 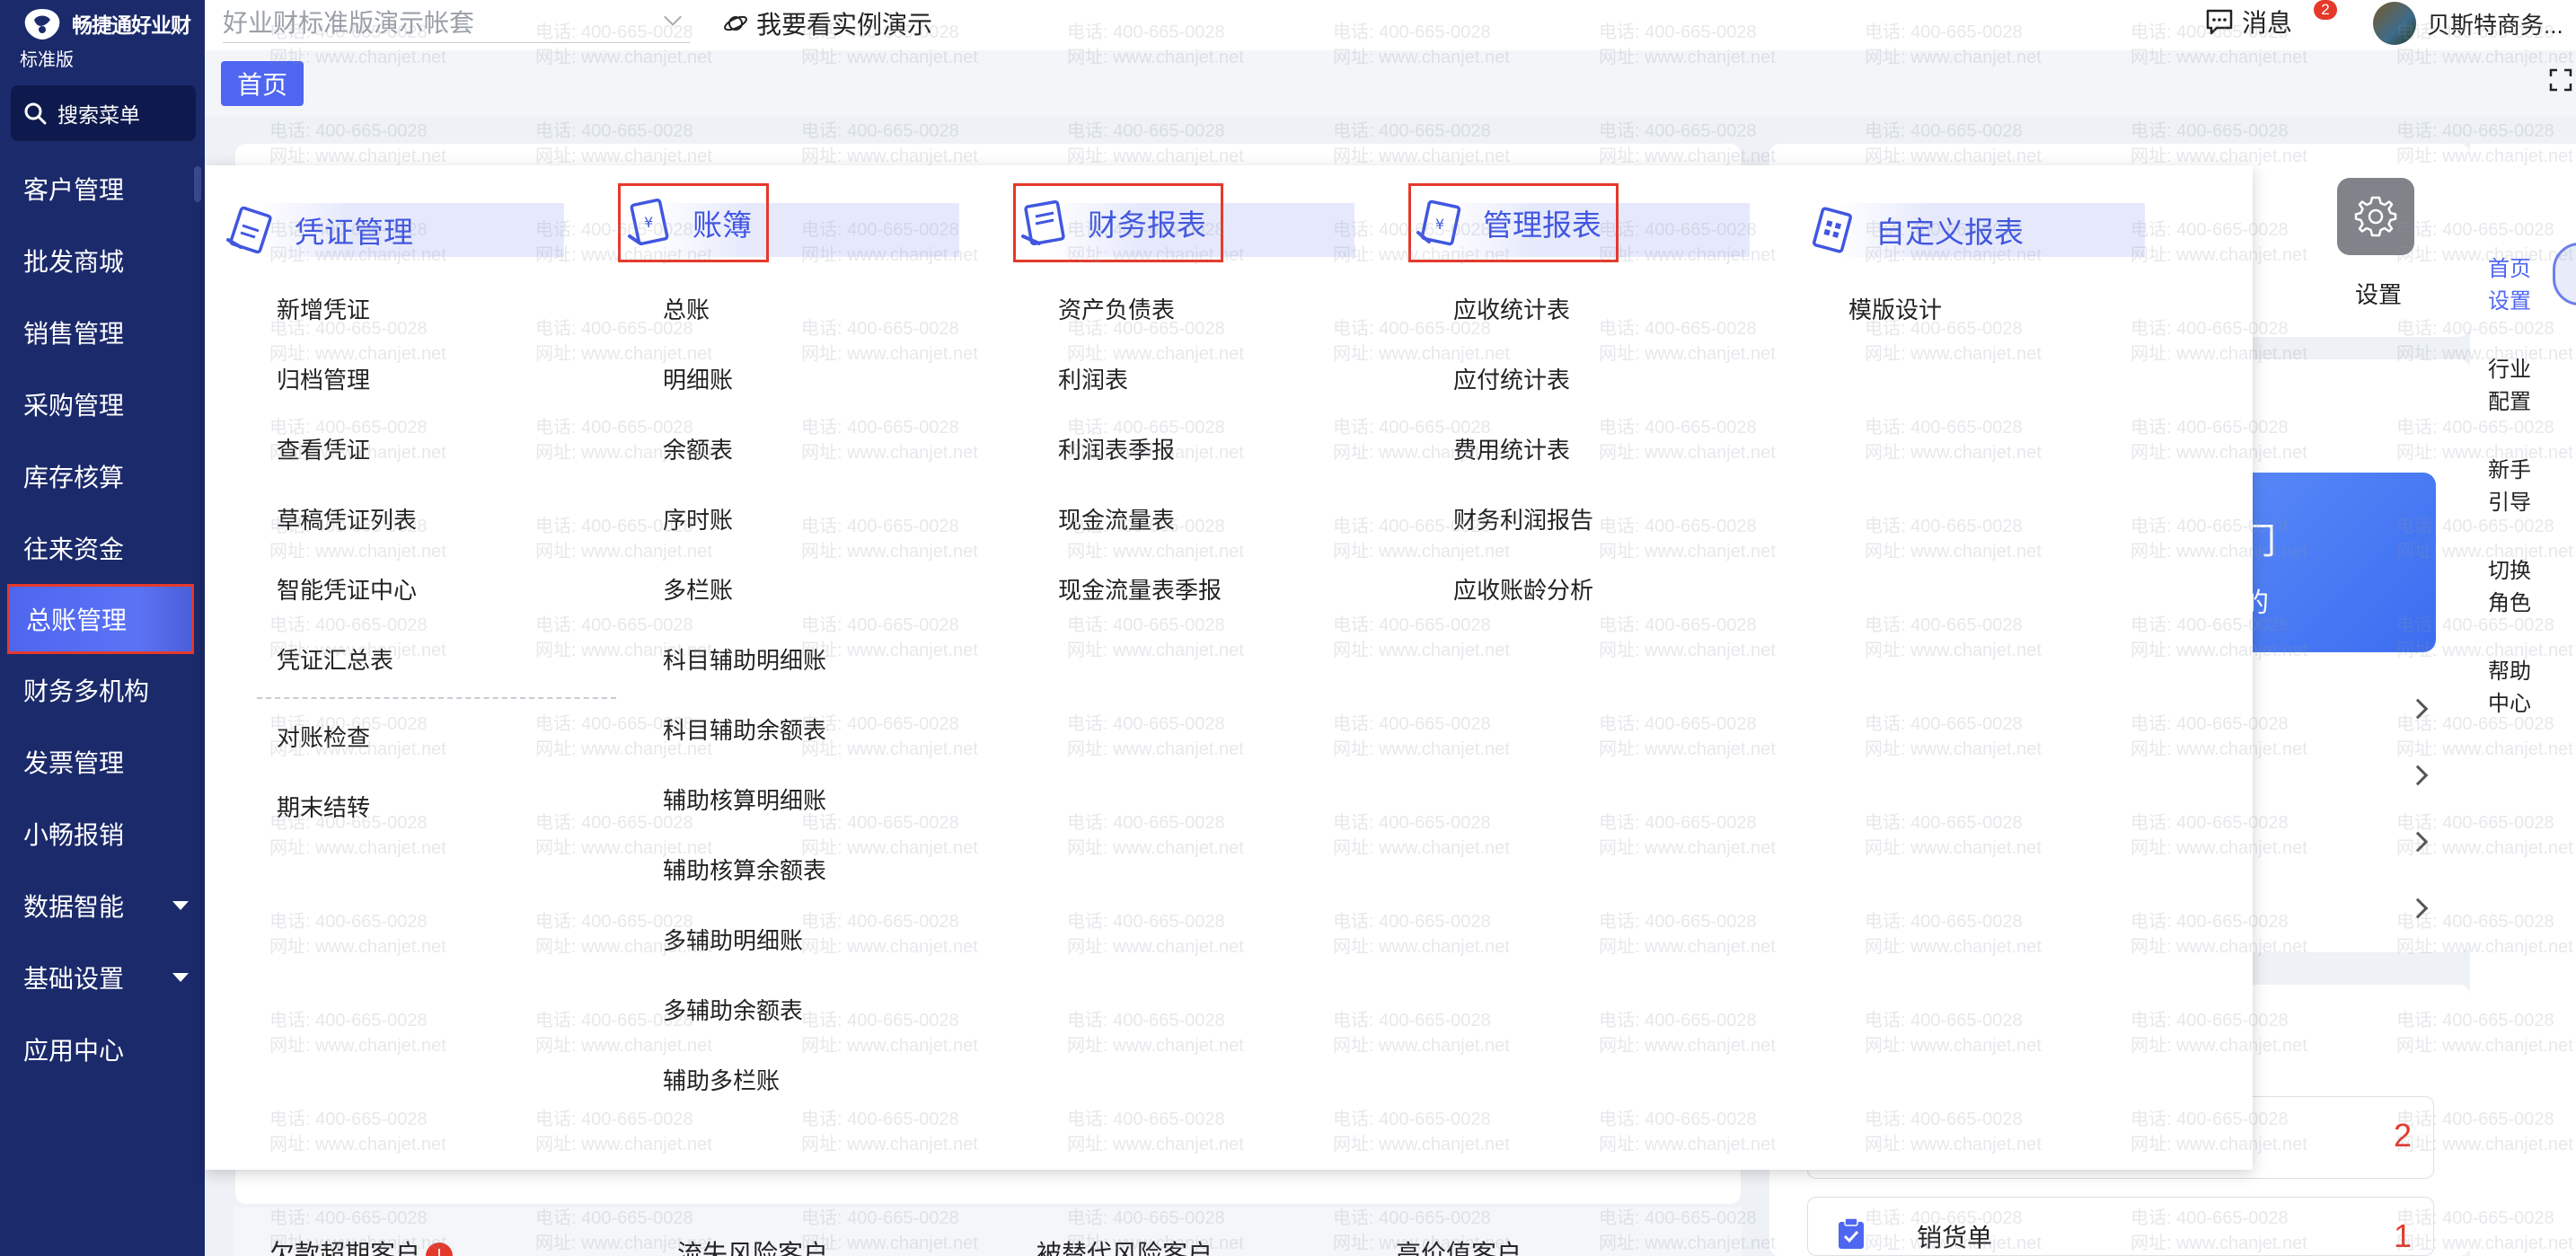 I want to click on fullscreen-icon, so click(x=2560, y=80).